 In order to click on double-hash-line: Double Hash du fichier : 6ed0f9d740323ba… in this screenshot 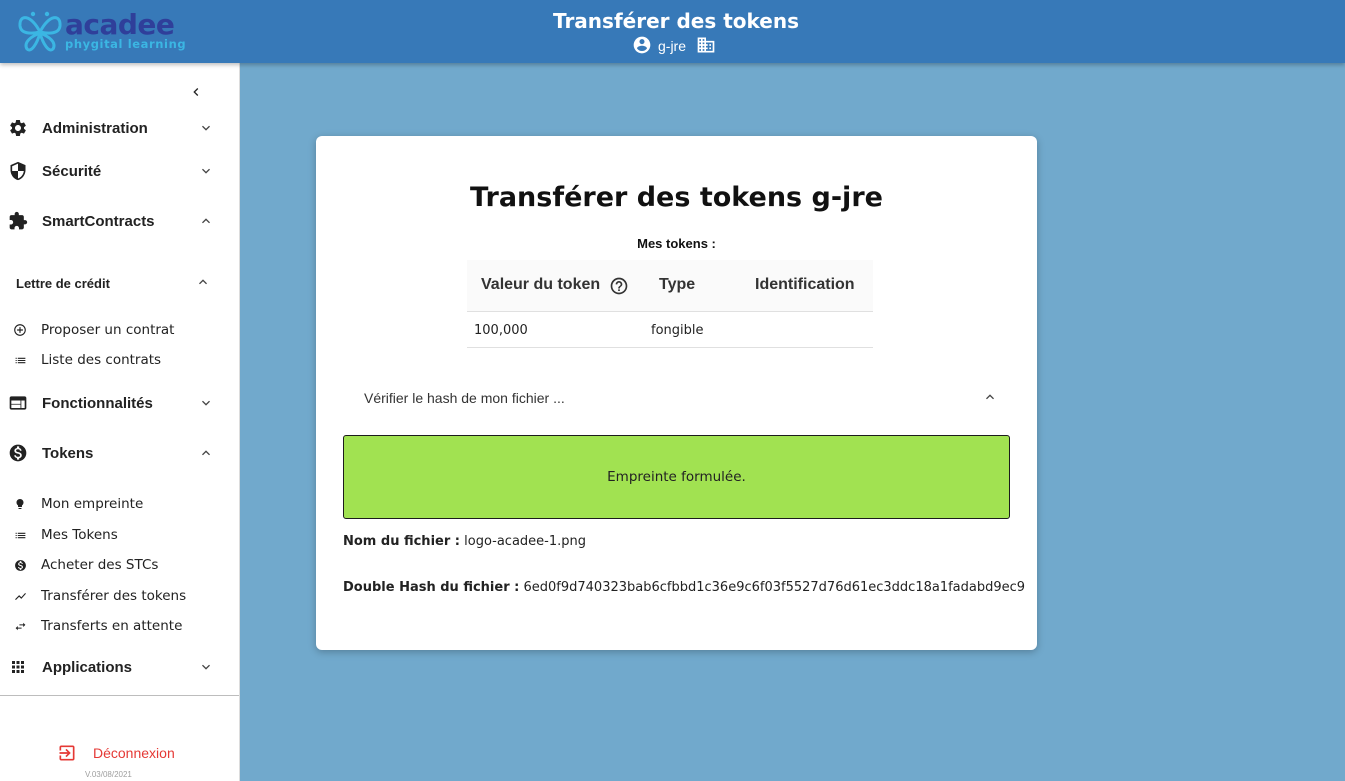, I will do `click(684, 587)`.